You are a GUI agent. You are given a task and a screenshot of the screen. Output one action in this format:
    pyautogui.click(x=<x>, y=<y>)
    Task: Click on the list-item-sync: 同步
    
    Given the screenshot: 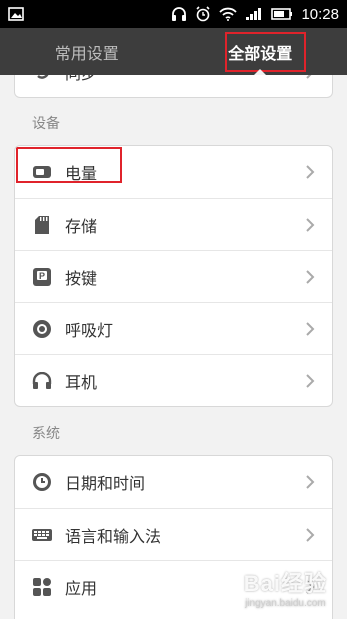 What is the action you would take?
    pyautogui.click(x=173, y=86)
    